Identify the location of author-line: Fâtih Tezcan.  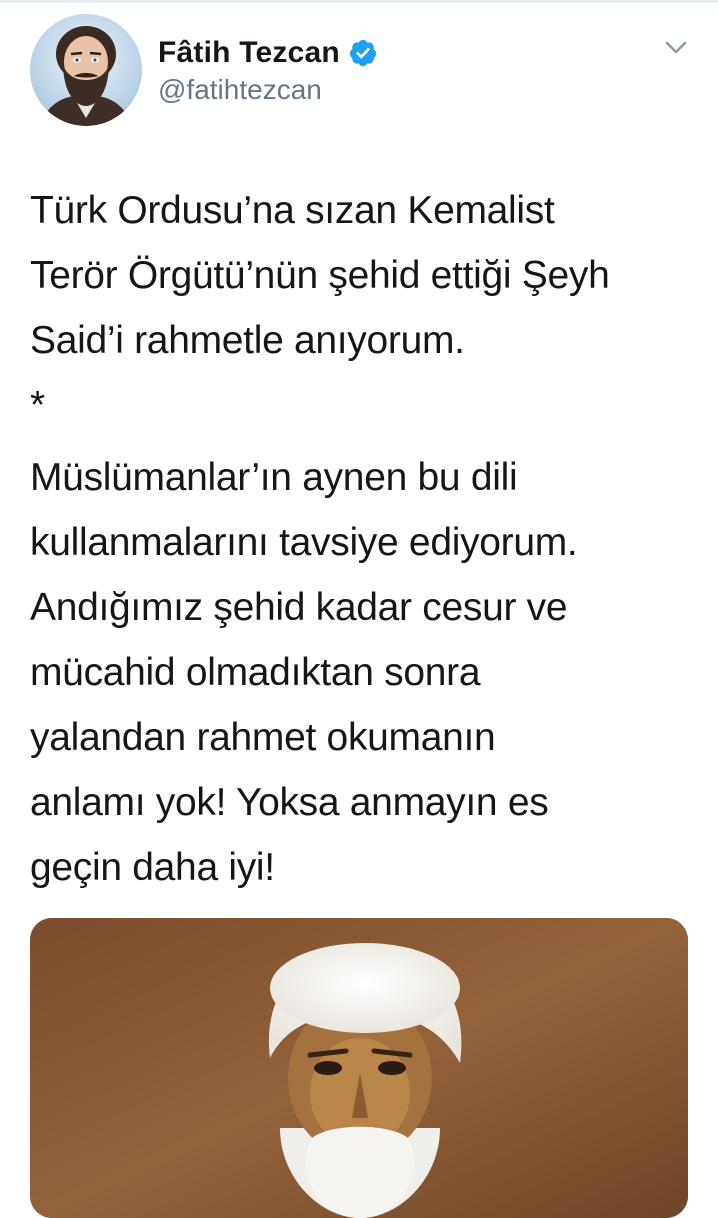
(268, 53).